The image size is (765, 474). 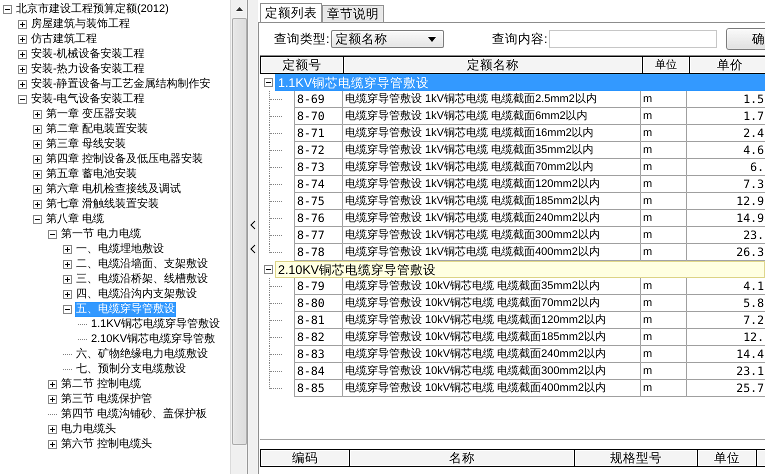 What do you see at coordinates (725, 150) in the screenshot?
I see `table-cell: 4.6` at bounding box center [725, 150].